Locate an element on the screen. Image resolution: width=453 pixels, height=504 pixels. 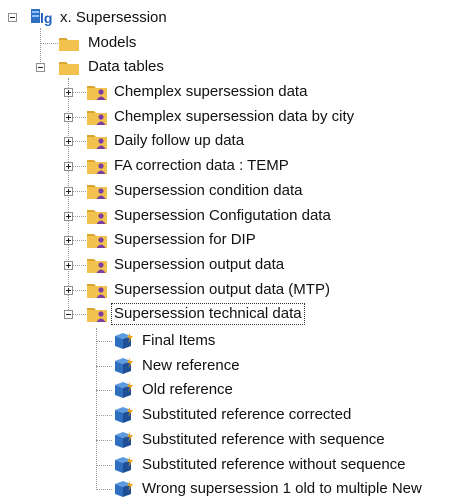
technical-item-label: Substituted reference without sequence is located at coordinates (274, 464).